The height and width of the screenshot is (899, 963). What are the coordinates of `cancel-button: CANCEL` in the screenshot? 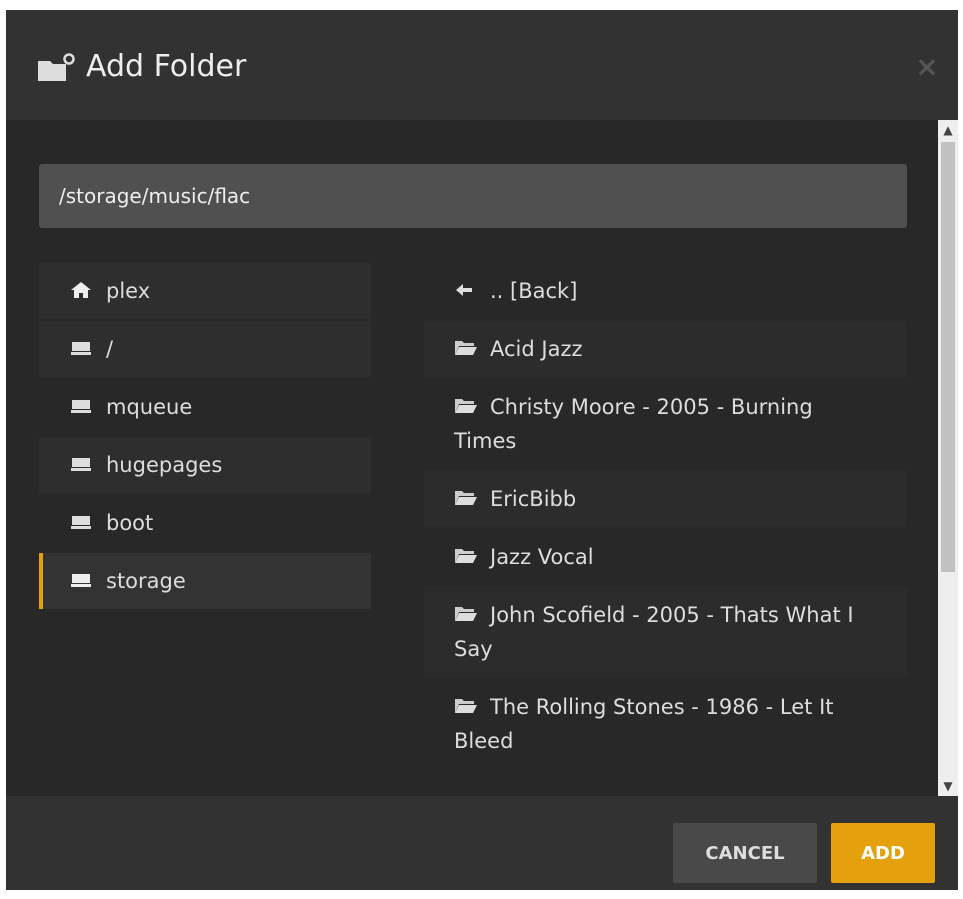 It's located at (745, 853).